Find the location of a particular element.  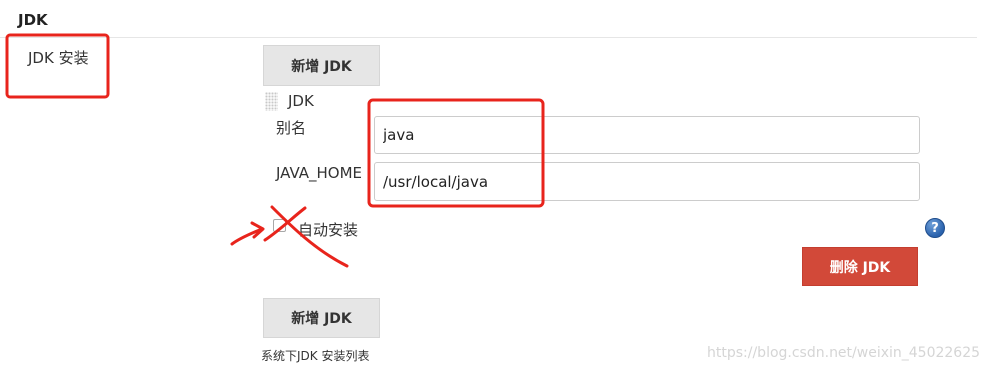

annotation-arrow-shaft is located at coordinates (247, 236).